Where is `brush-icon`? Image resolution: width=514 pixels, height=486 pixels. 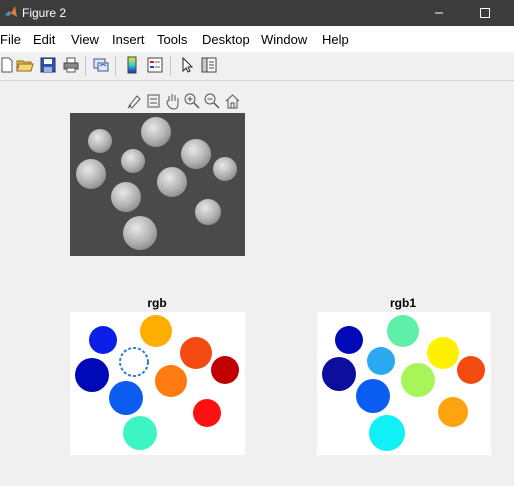 brush-icon is located at coordinates (134, 101).